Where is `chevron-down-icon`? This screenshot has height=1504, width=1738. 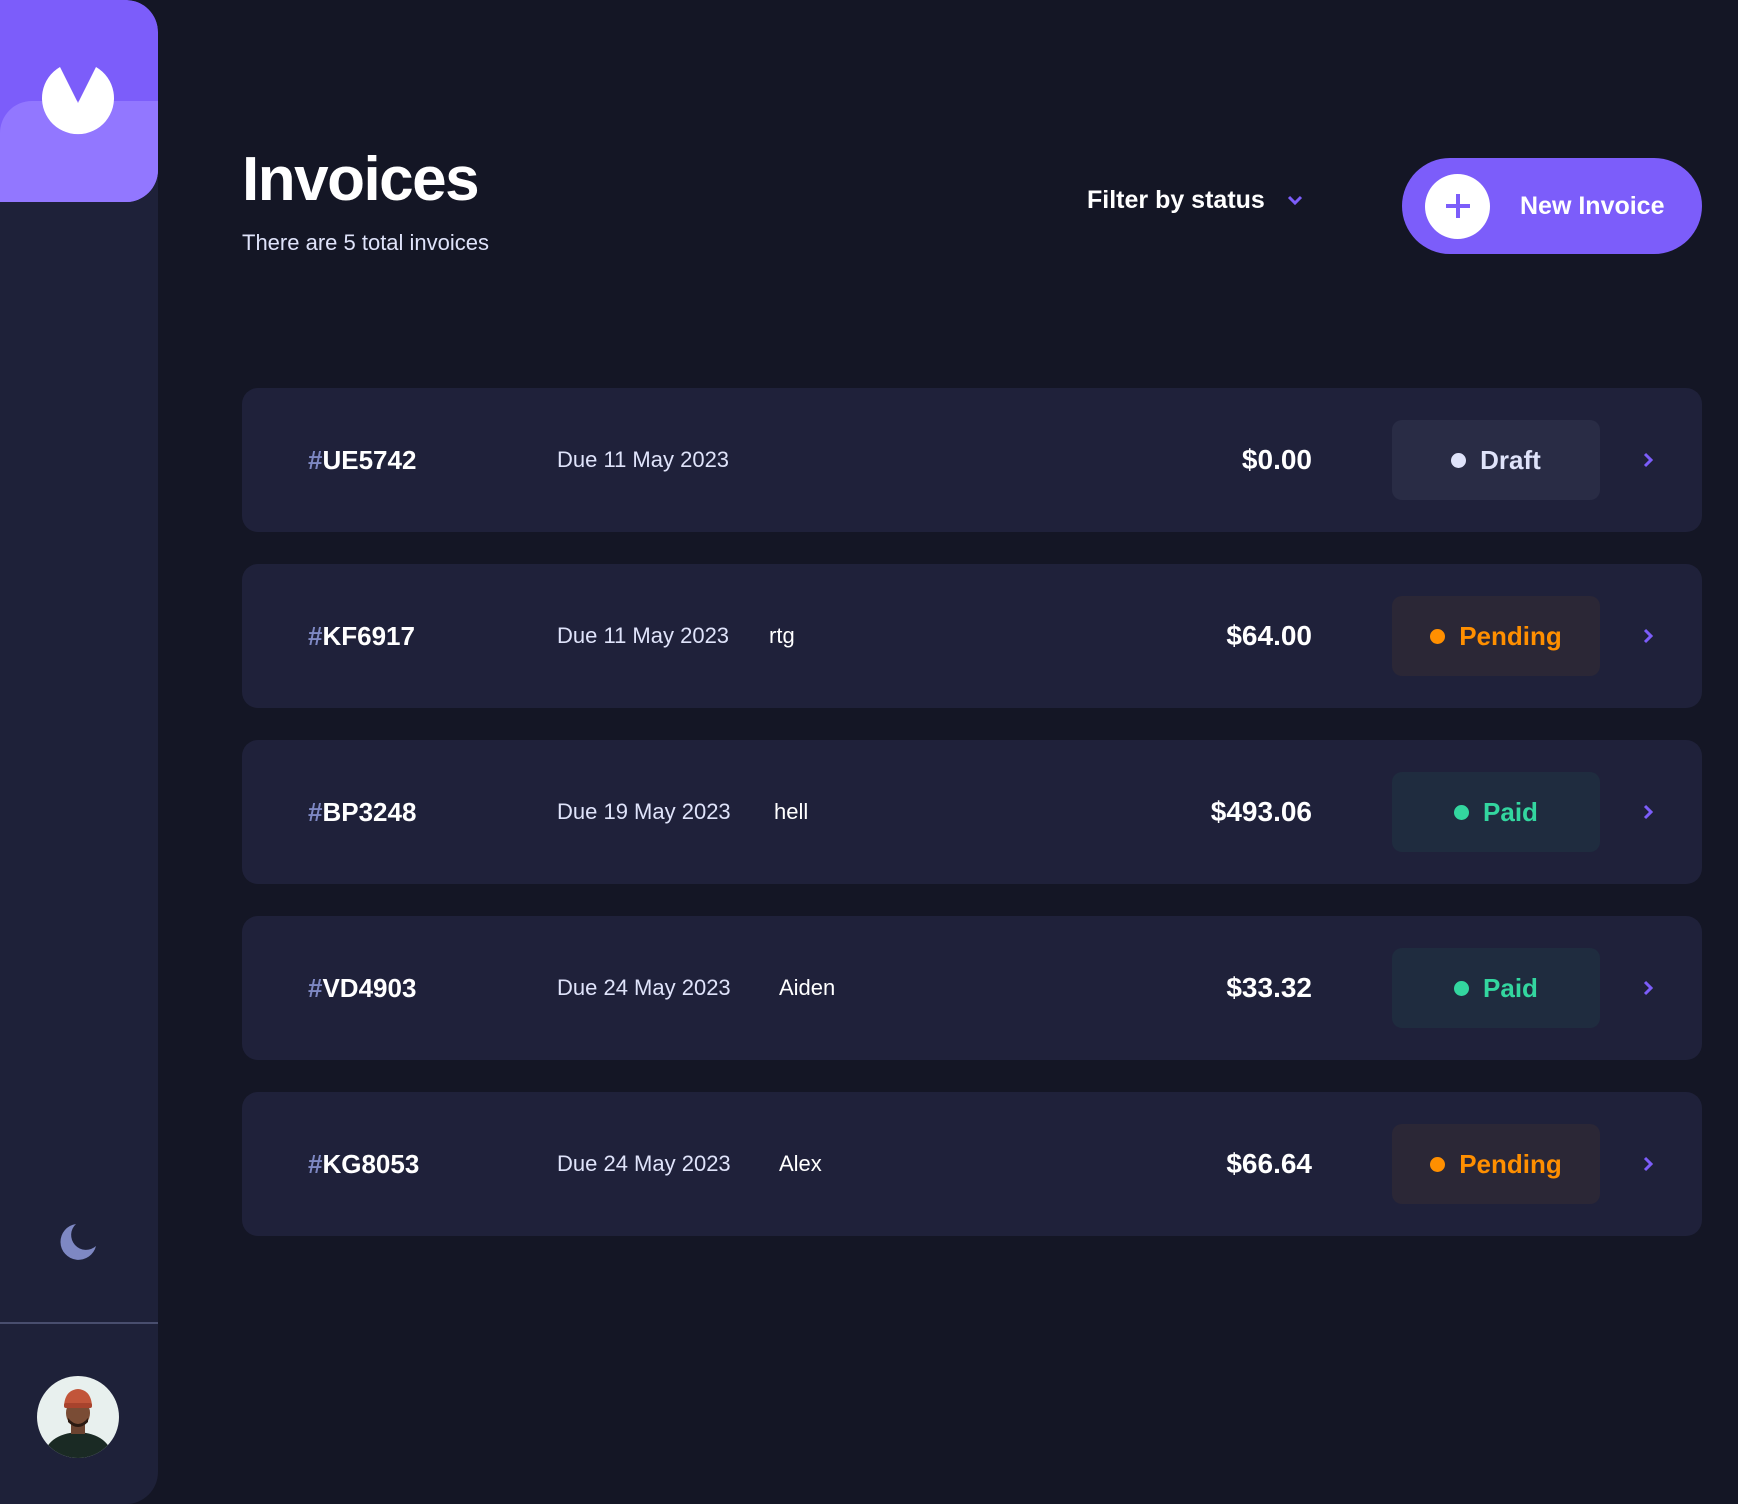
chevron-down-icon is located at coordinates (1294, 200).